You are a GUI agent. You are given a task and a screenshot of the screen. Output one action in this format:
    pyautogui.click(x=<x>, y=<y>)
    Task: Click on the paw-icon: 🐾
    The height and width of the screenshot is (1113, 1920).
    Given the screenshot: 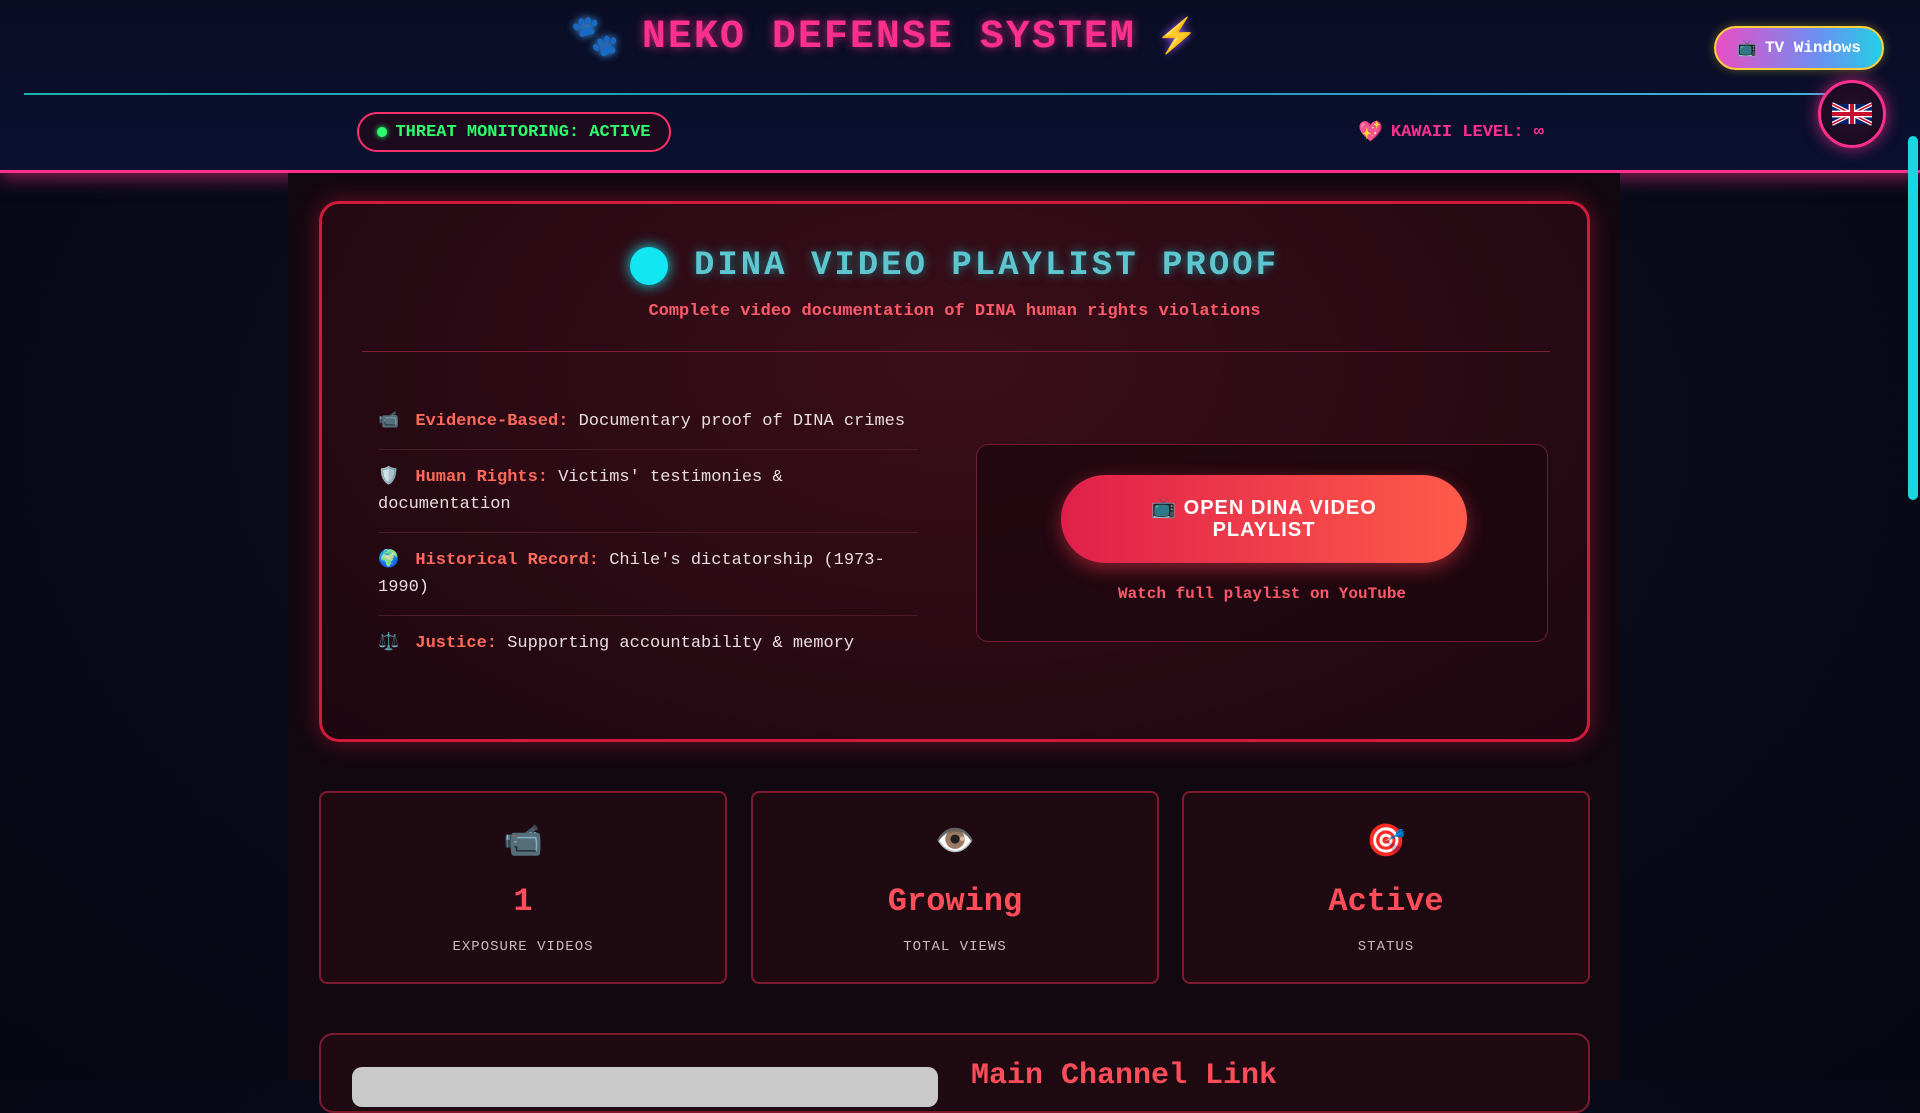 What is the action you would take?
    pyautogui.click(x=596, y=39)
    